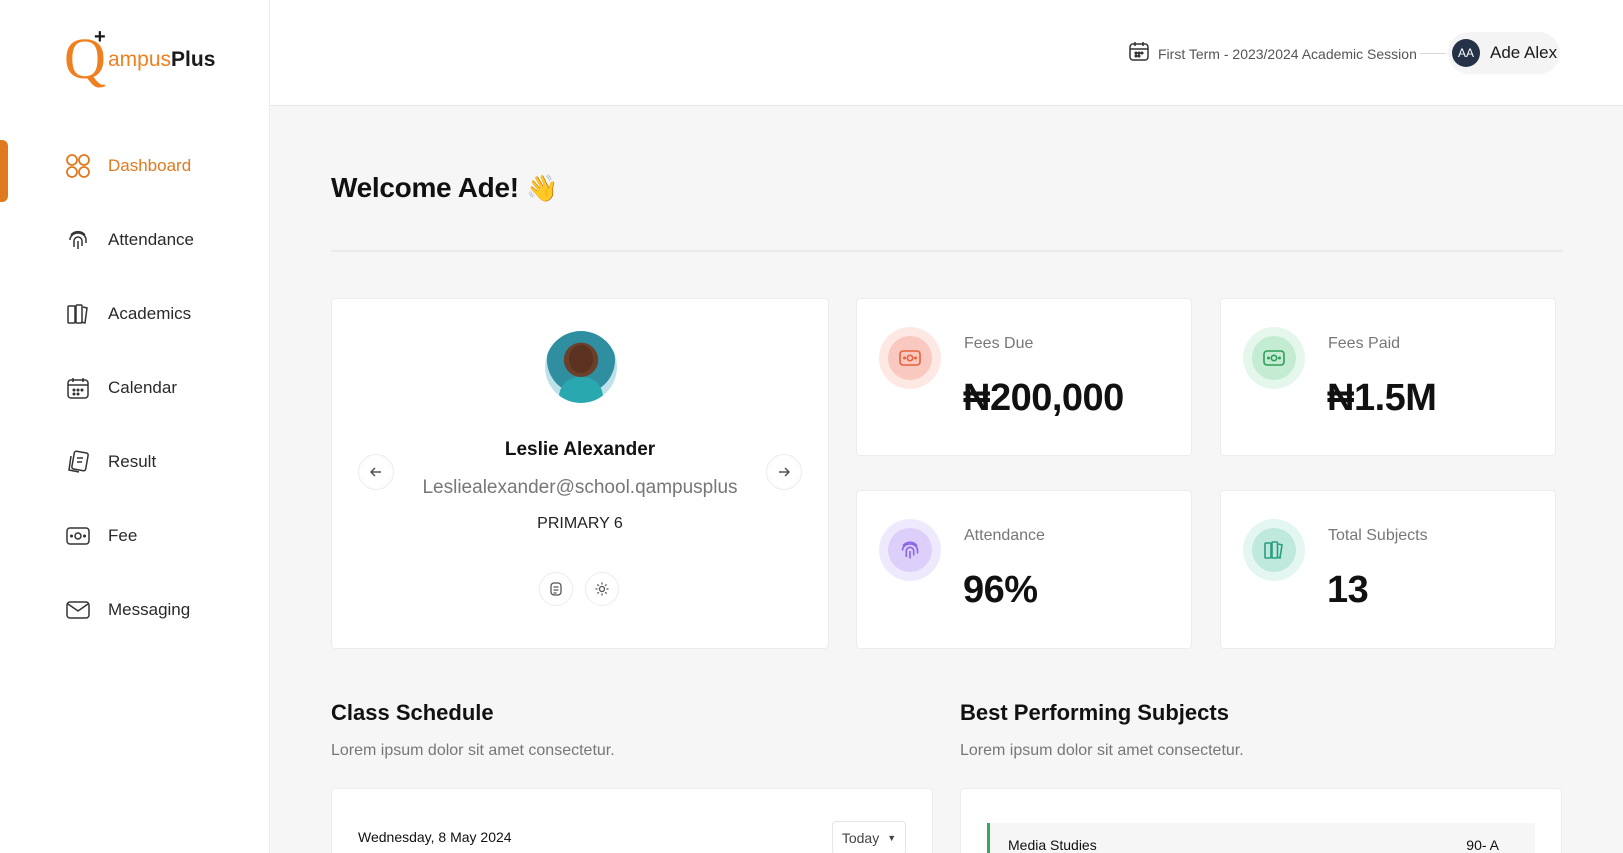 The width and height of the screenshot is (1623, 853). I want to click on sidebar-item-attendance: Attendance, so click(159, 240).